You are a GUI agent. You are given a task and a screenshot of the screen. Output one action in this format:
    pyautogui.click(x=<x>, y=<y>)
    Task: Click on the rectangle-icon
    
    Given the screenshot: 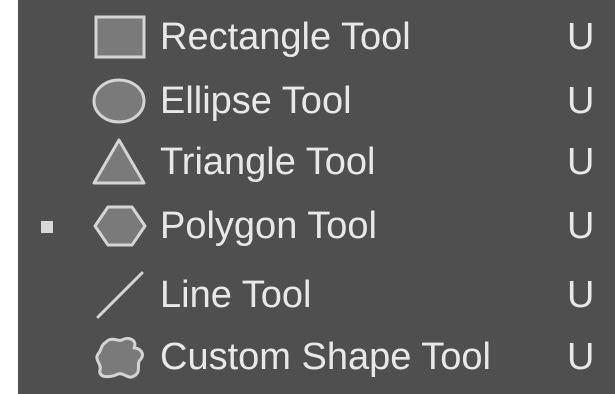 What is the action you would take?
    pyautogui.click(x=122, y=37)
    